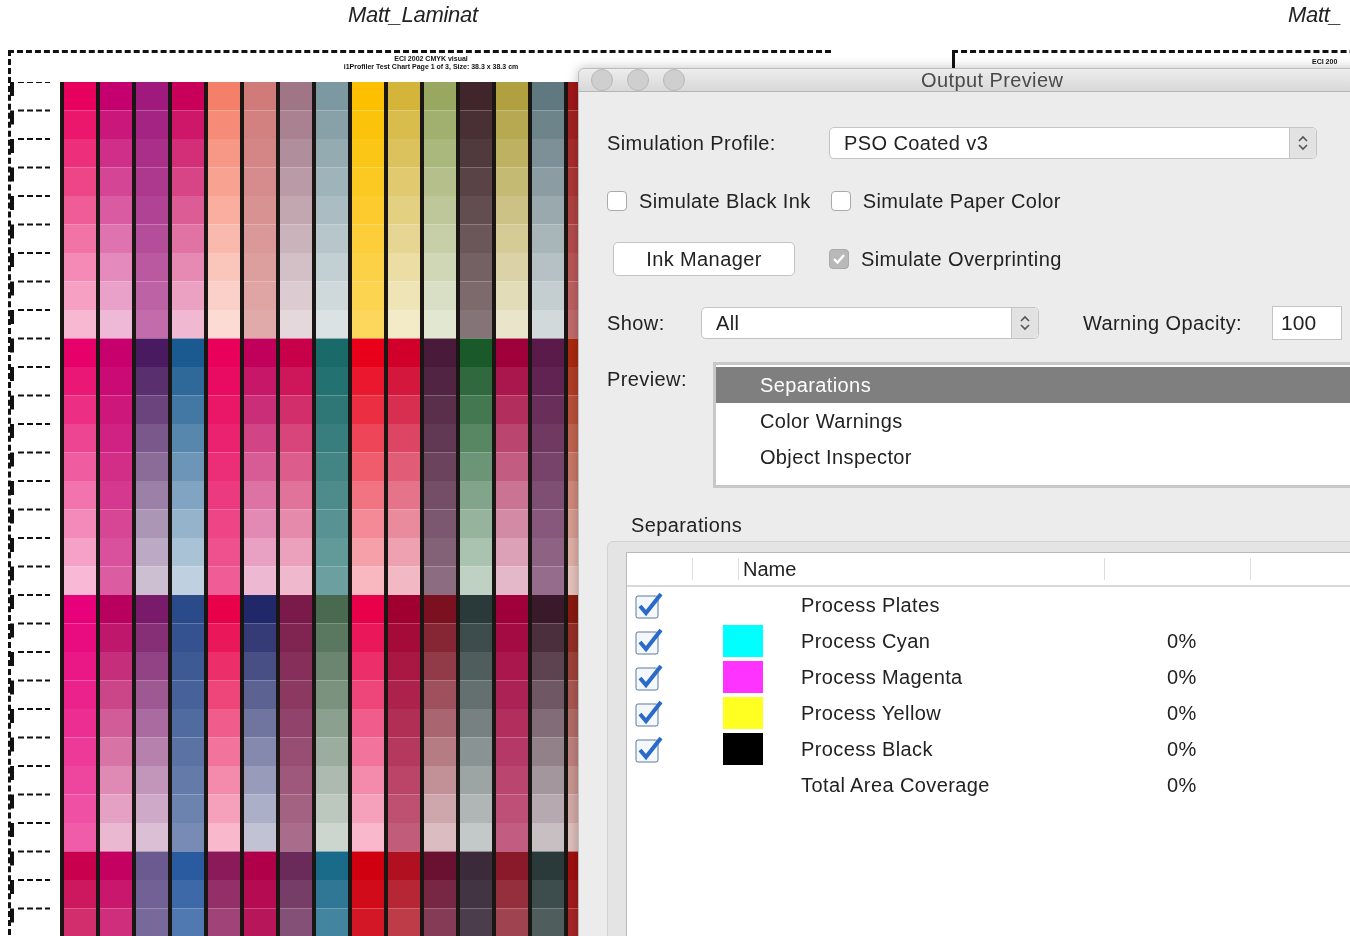 The image size is (1350, 936). What do you see at coordinates (692, 143) in the screenshot?
I see `field-label: Simulation Profile:` at bounding box center [692, 143].